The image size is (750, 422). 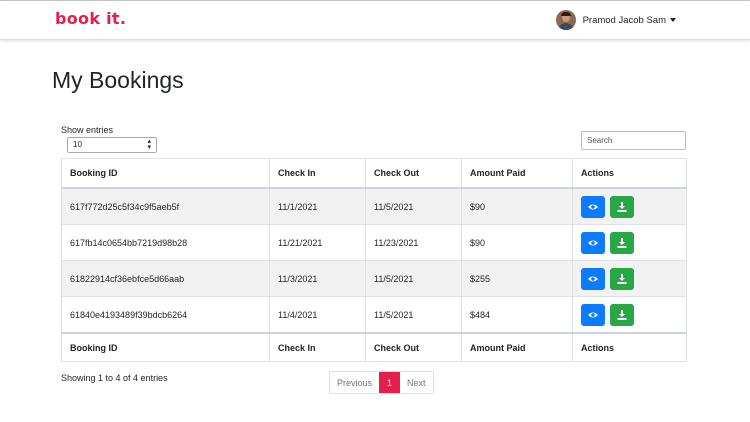 I want to click on cell-check-in: 11/3/2021, so click(x=317, y=278).